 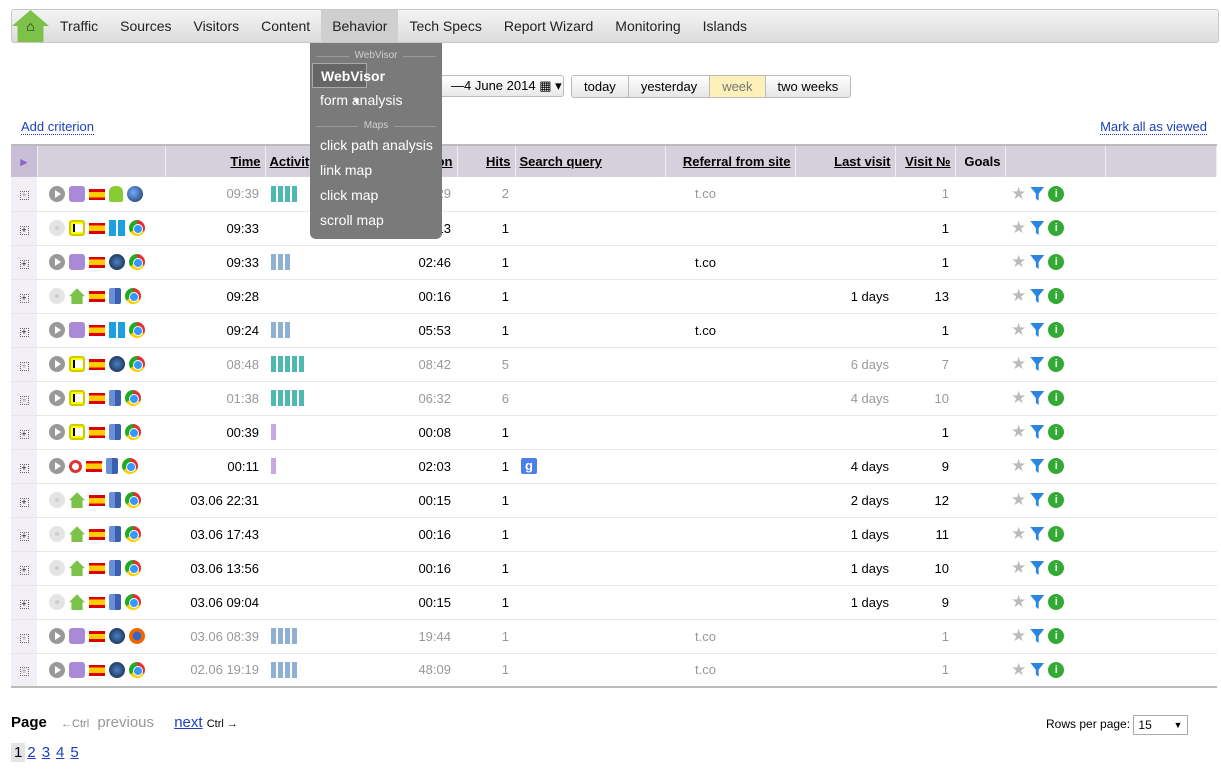 What do you see at coordinates (376, 195) in the screenshot?
I see `menu-click-map: click map` at bounding box center [376, 195].